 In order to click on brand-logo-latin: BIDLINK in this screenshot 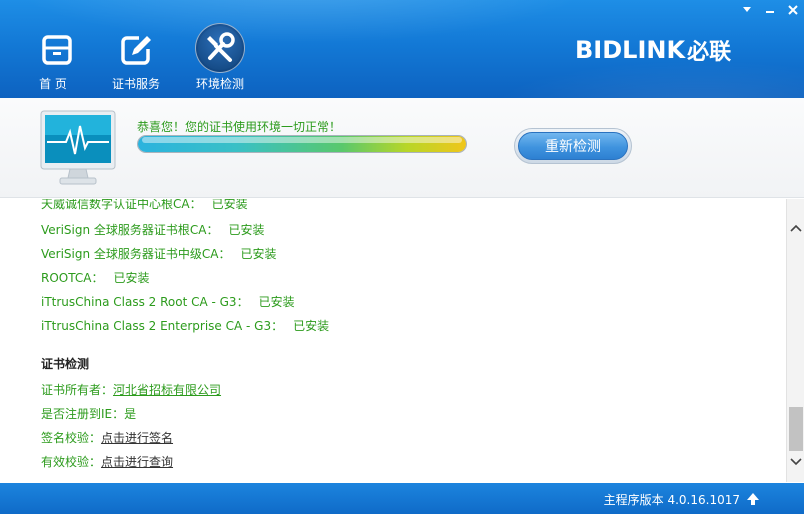, I will do `click(630, 50)`.